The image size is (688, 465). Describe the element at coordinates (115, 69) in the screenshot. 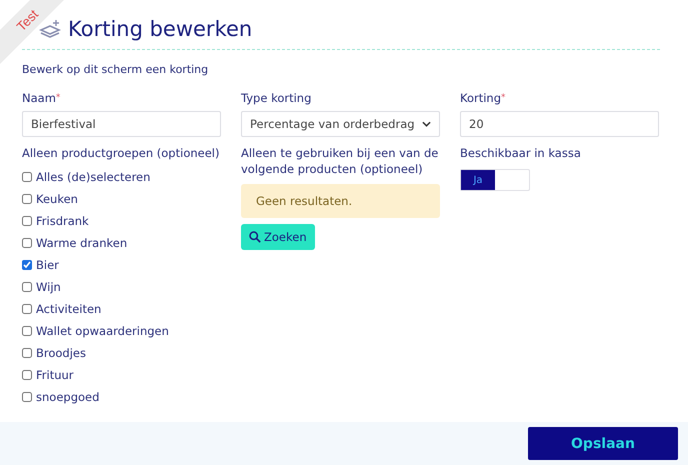

I see `page-subtitle: Bewerk op dit scherm een korting` at that location.